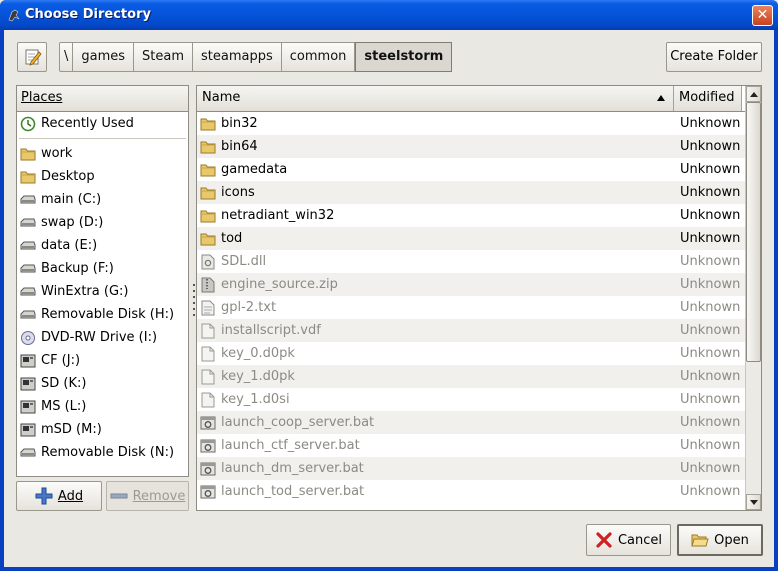 Image resolution: width=778 pixels, height=571 pixels. What do you see at coordinates (28, 124) in the screenshot?
I see `recent-icon` at bounding box center [28, 124].